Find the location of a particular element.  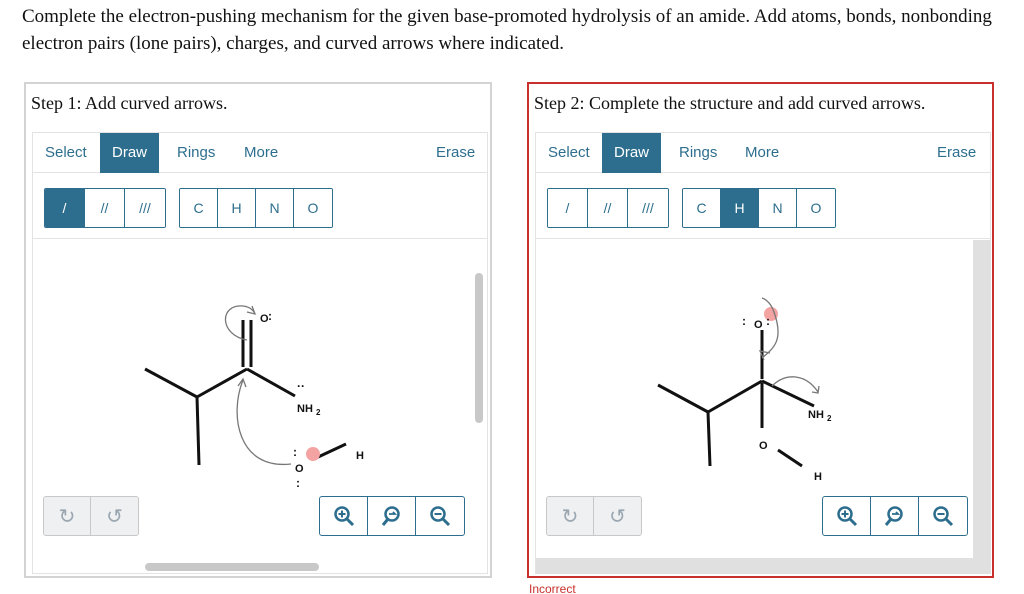

horizontal-scrollbar is located at coordinates (232, 567).